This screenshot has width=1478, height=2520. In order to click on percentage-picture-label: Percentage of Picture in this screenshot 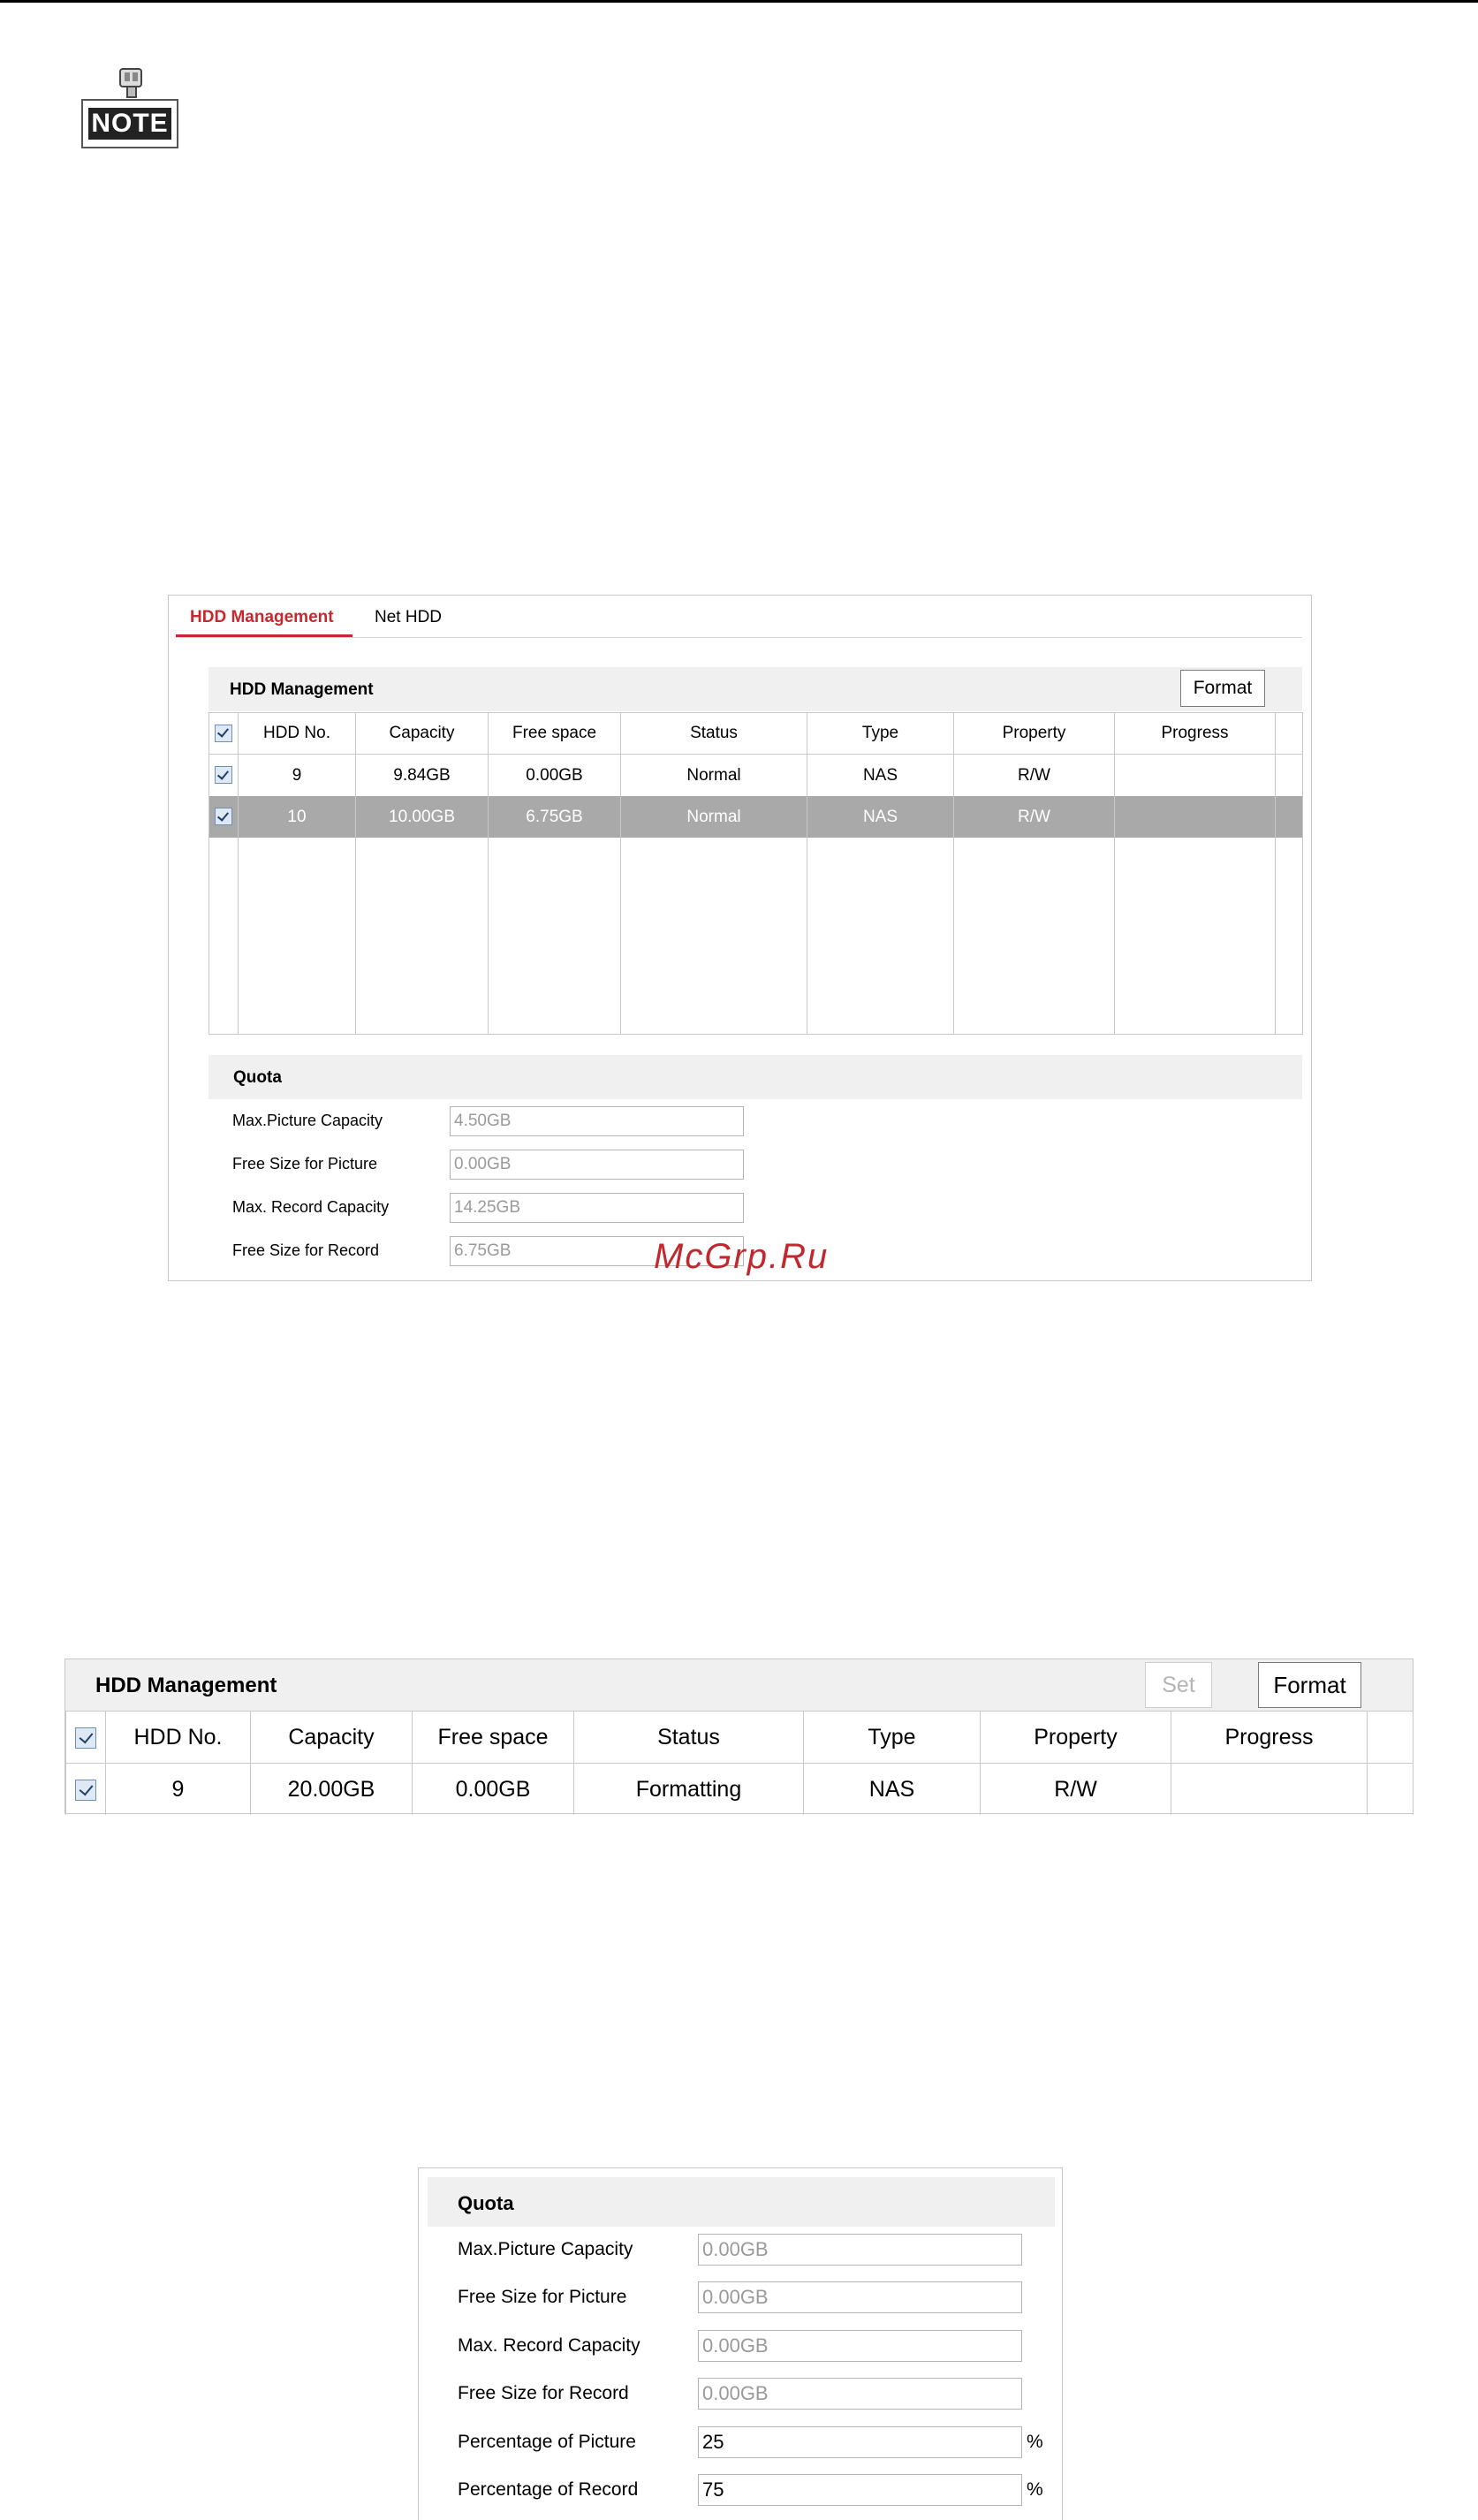, I will do `click(547, 2442)`.